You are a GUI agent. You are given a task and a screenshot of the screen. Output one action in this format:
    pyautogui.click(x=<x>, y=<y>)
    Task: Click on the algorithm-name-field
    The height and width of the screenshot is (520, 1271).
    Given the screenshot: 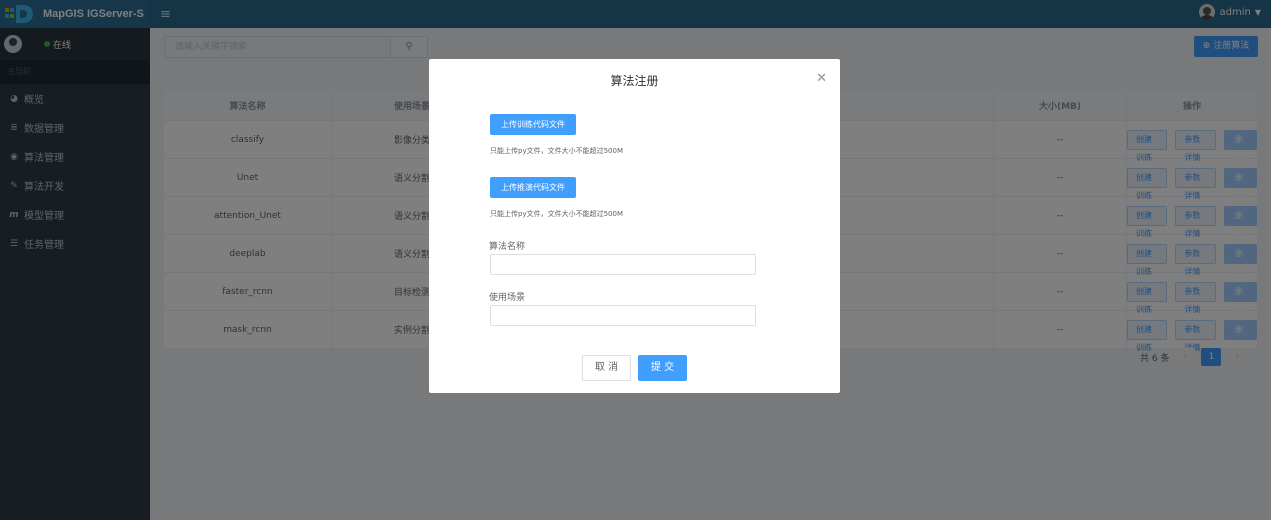 What is the action you would take?
    pyautogui.click(x=623, y=264)
    